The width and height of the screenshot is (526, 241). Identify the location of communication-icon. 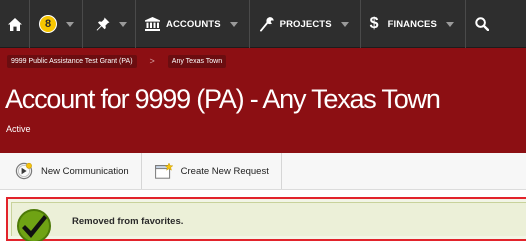
(24, 171).